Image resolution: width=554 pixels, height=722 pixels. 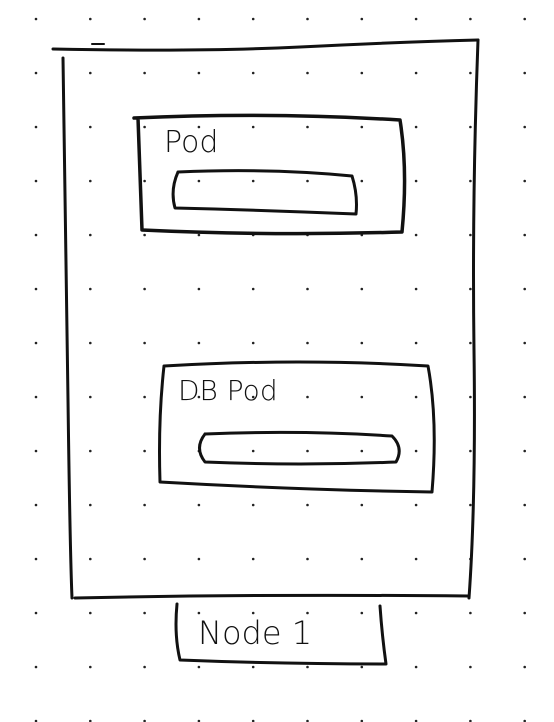 I want to click on db-pod-box: DB Pod, so click(x=297, y=427).